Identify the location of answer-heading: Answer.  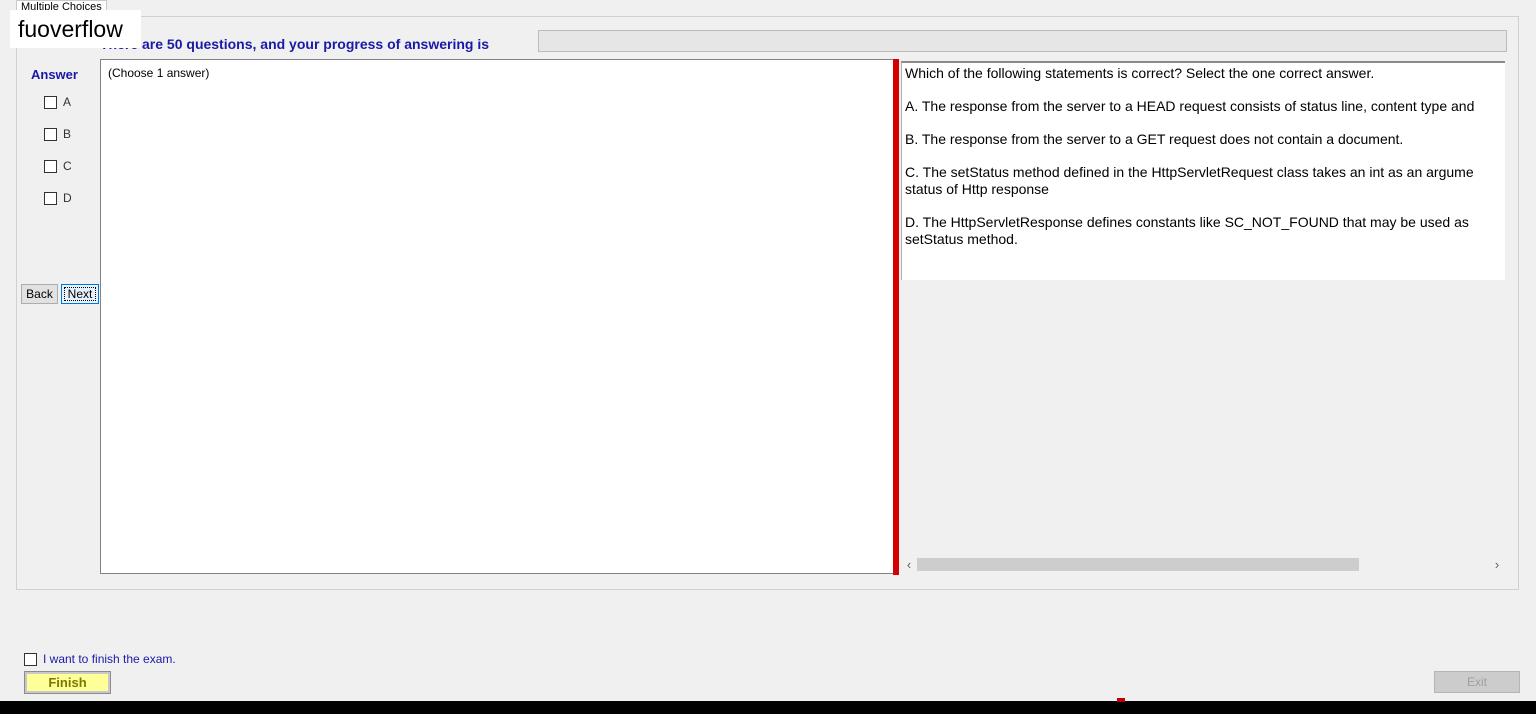
(54, 74).